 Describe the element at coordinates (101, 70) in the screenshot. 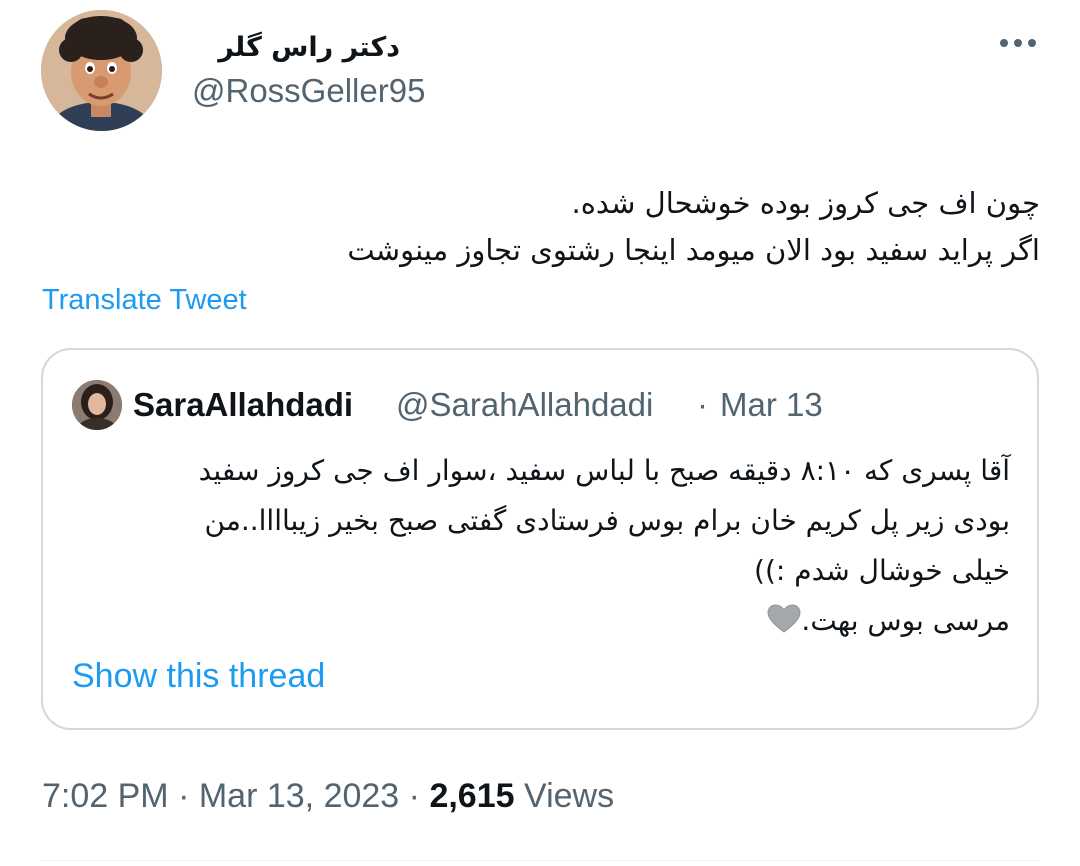

I see `author-avatar` at that location.